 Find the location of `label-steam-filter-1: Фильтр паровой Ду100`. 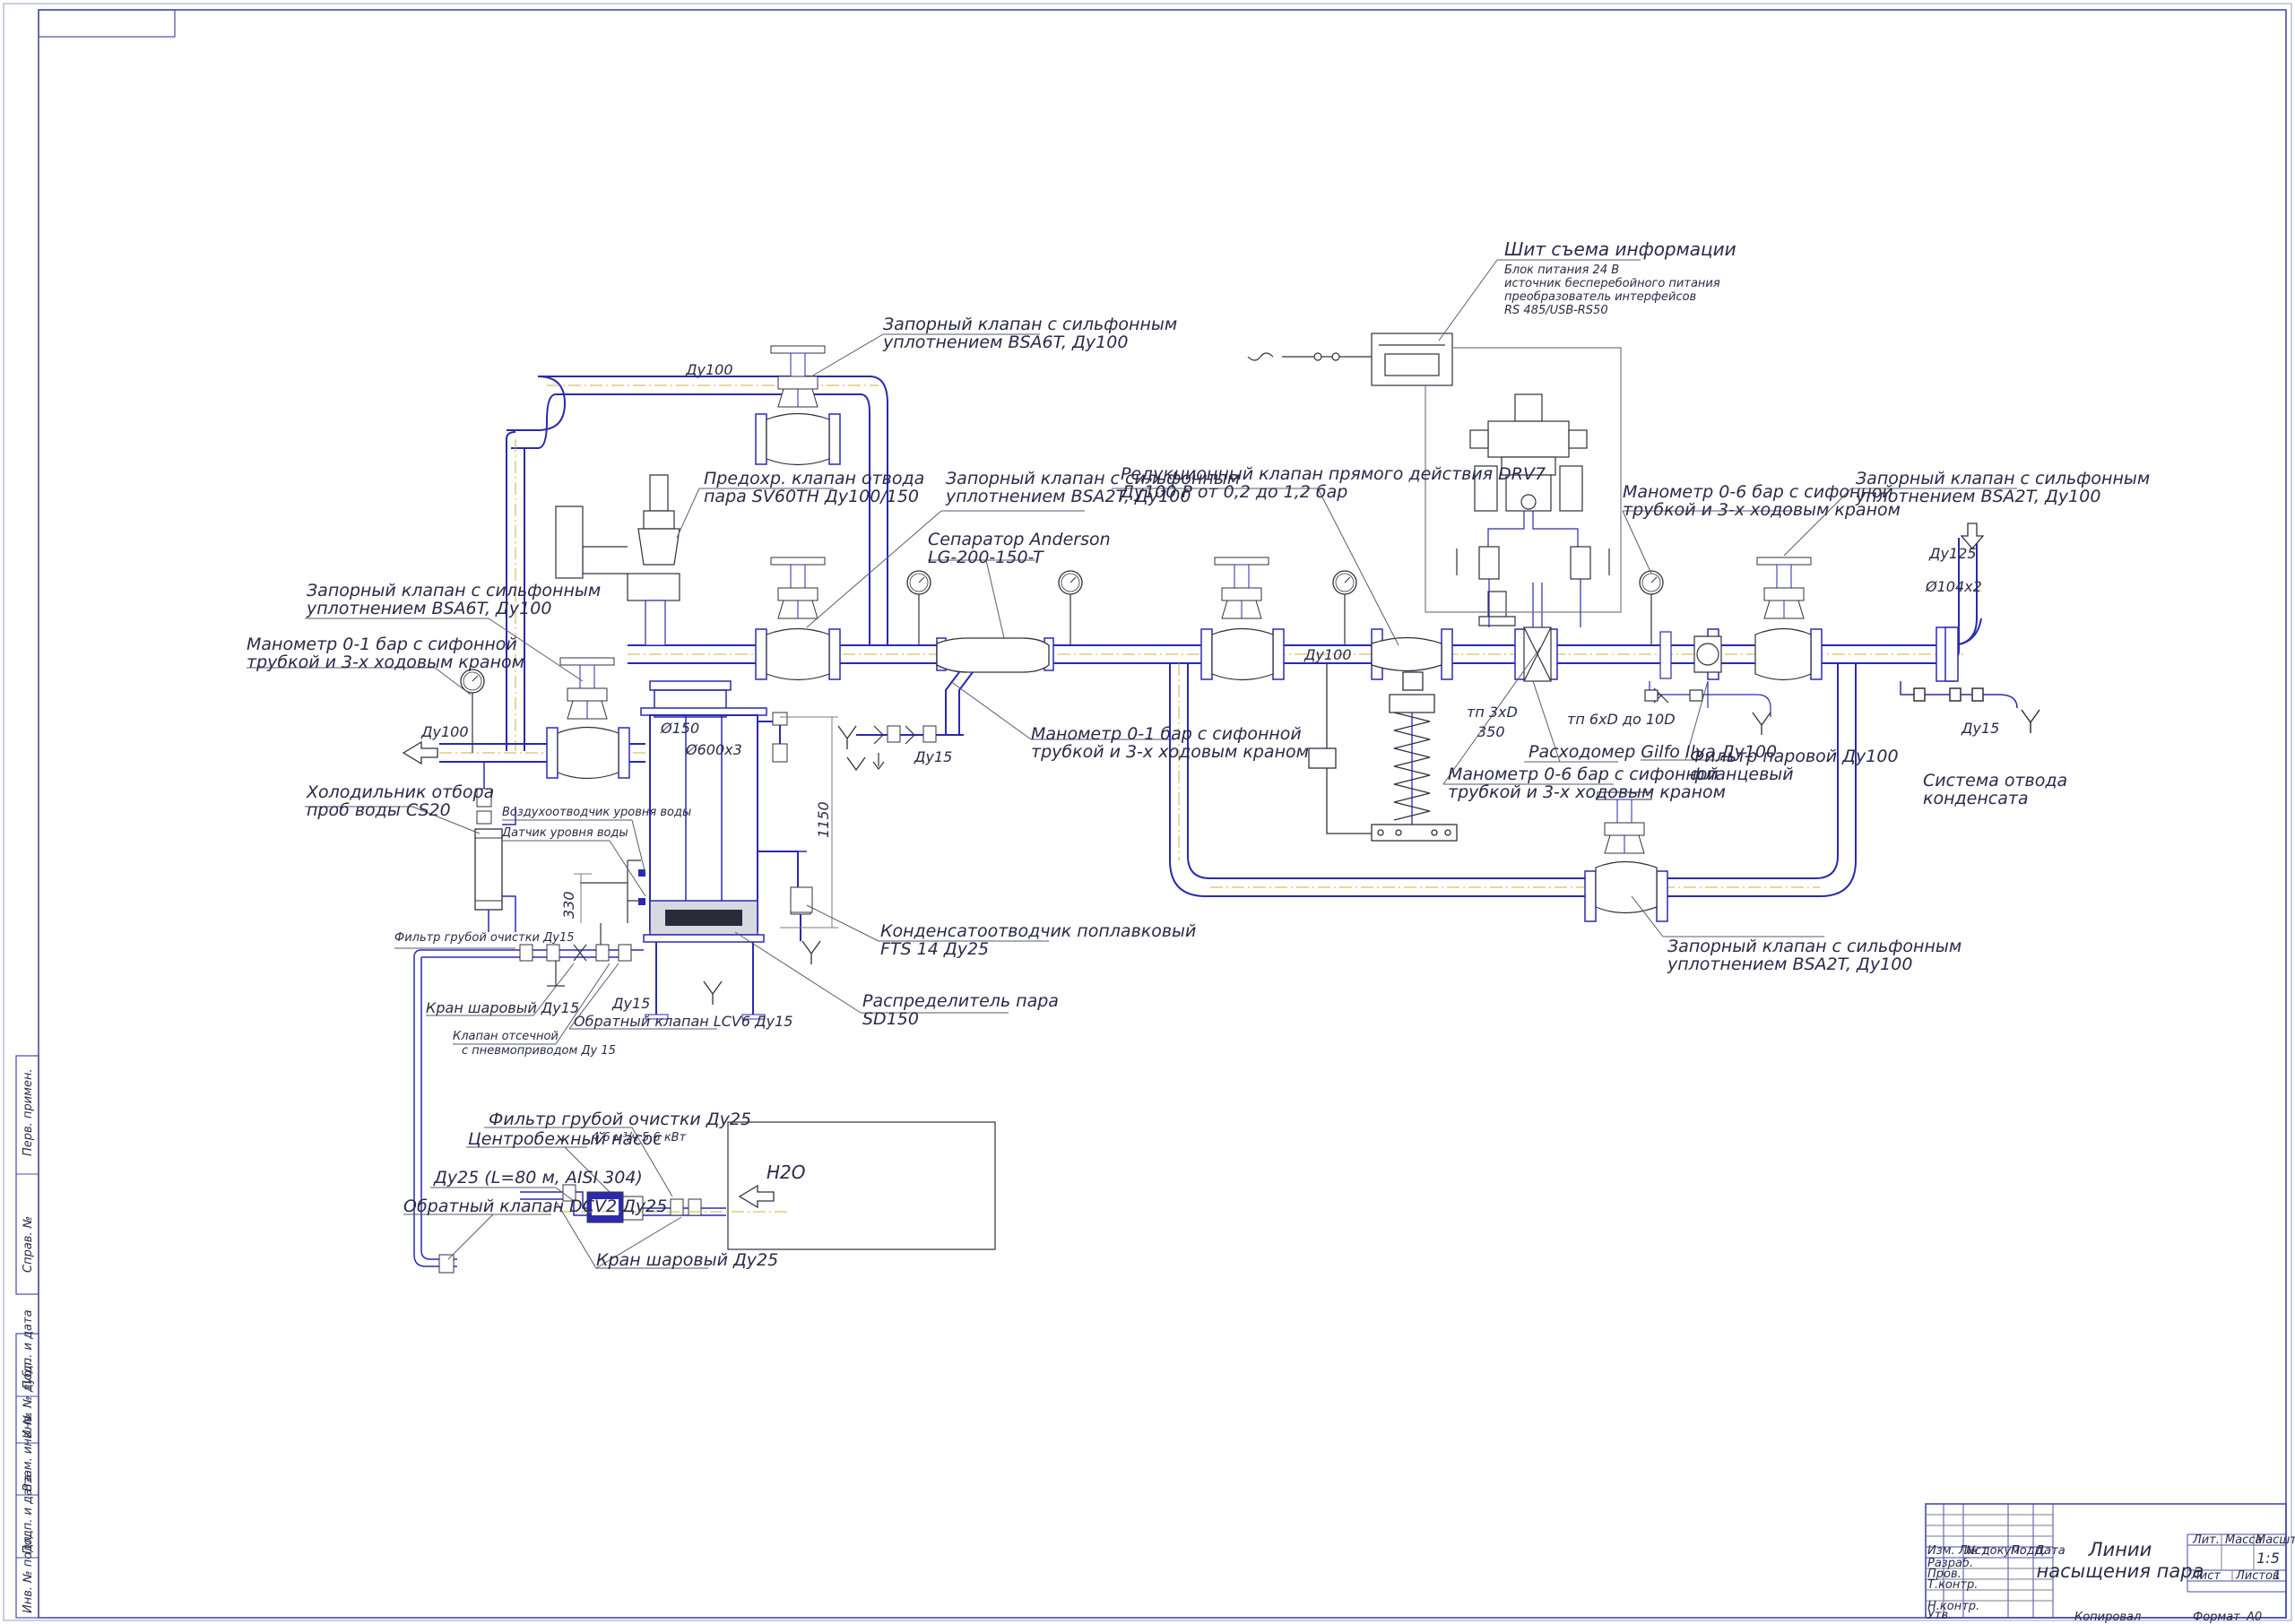

label-steam-filter-1: Фильтр паровой Ду100 is located at coordinates (1794, 756).